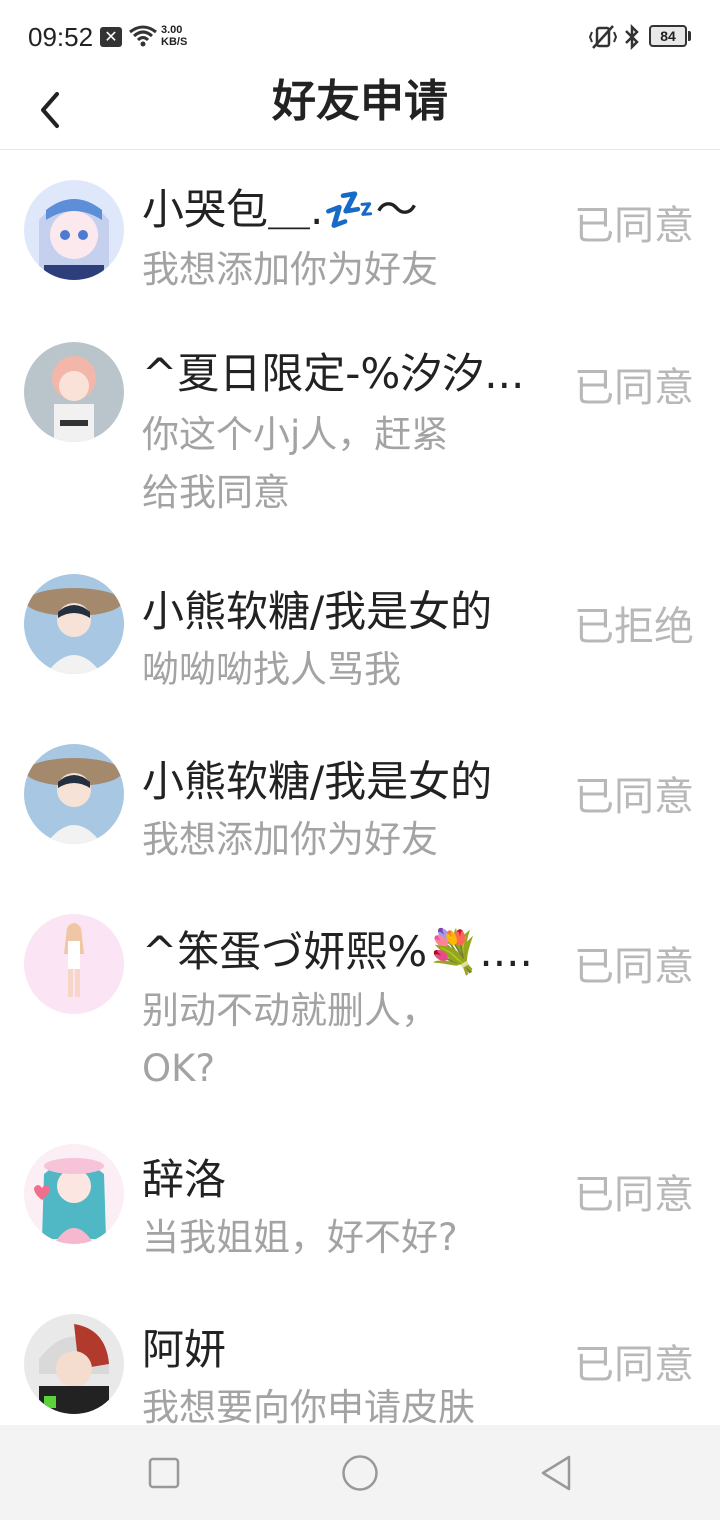 This screenshot has height=1520, width=720. I want to click on circle-icon, so click(360, 1473).